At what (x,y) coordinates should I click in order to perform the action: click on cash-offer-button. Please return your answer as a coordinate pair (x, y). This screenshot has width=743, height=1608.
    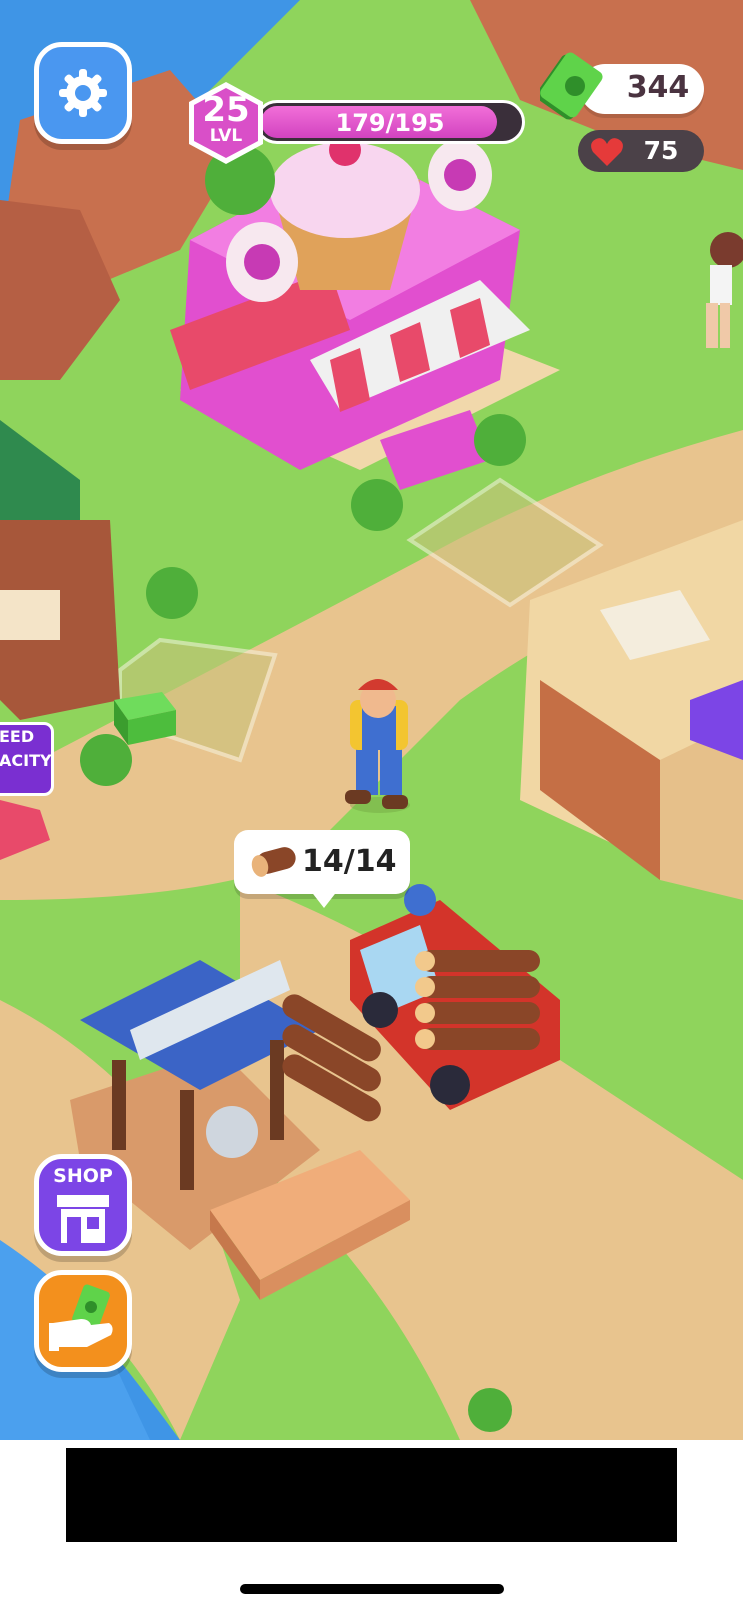
    Looking at the image, I should click on (83, 1321).